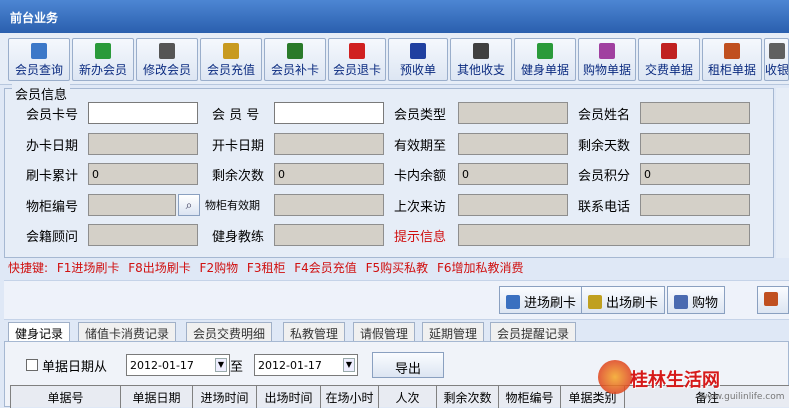 This screenshot has height=408, width=789. I want to click on enter-swipe-button: 进场刷卡, so click(541, 300).